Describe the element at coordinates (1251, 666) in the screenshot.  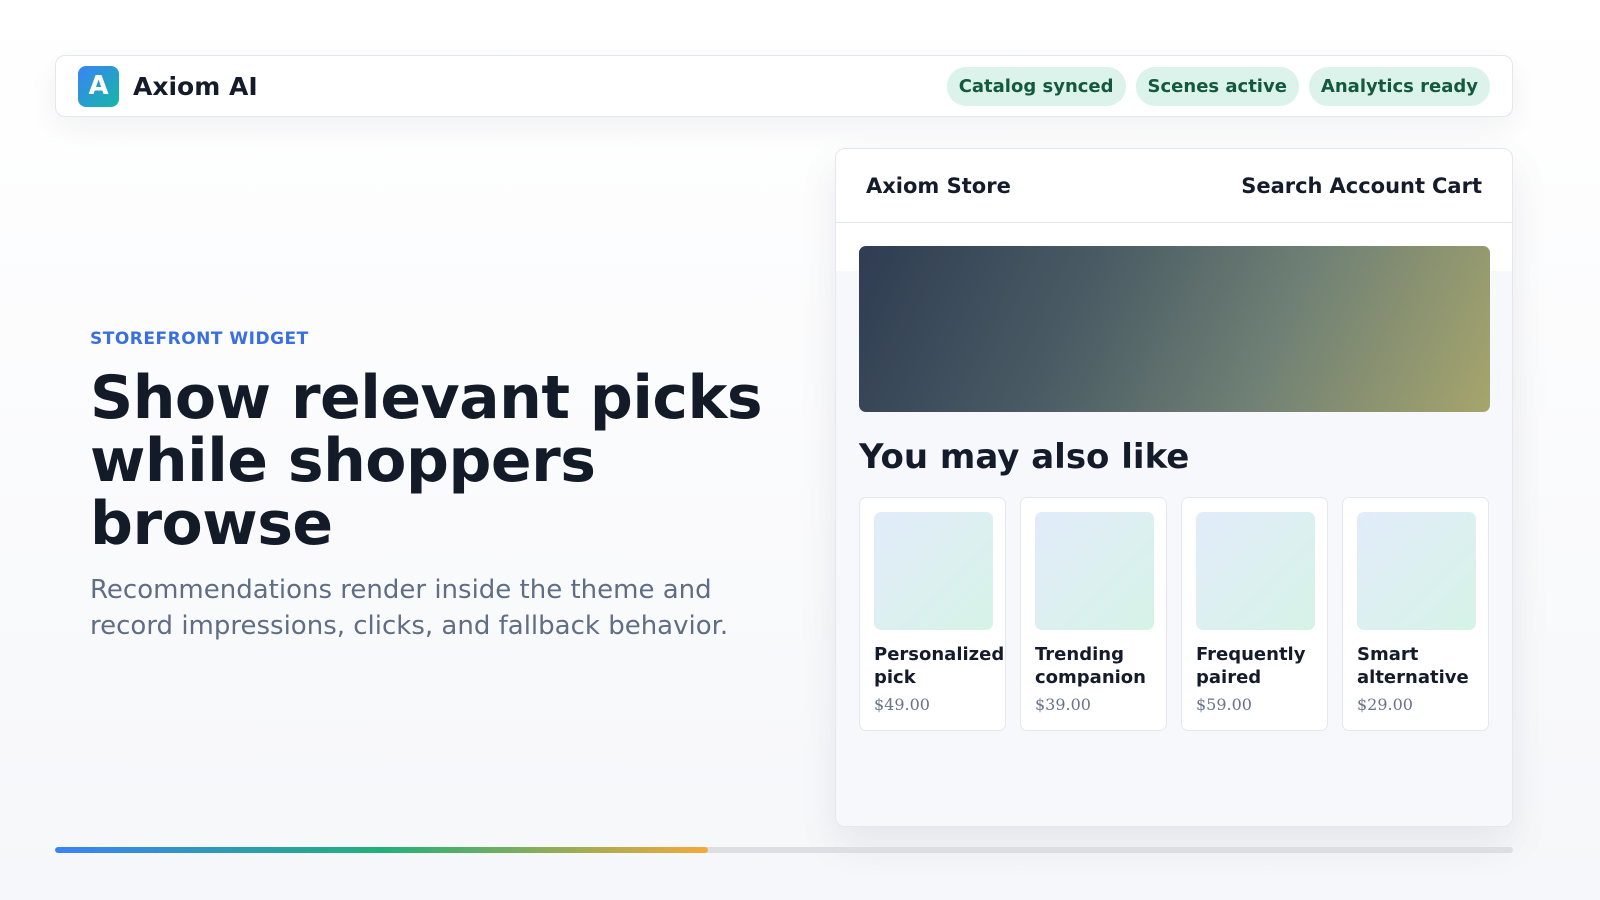
I see `product-title: Frequently paired` at that location.